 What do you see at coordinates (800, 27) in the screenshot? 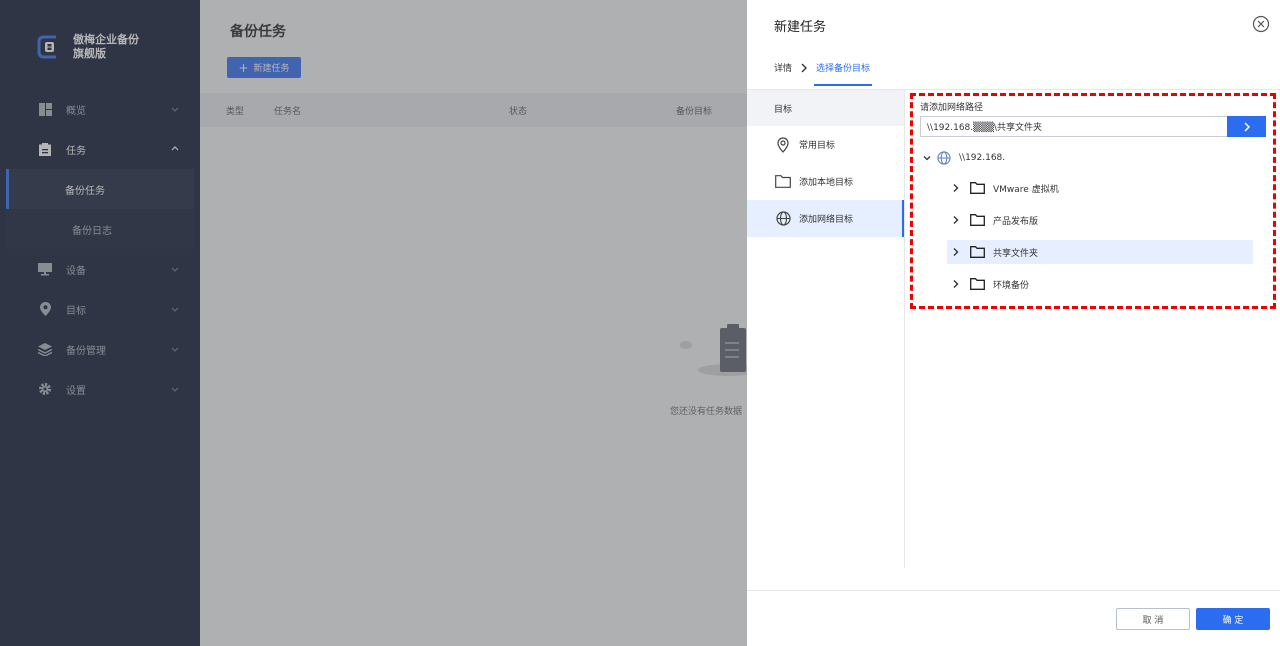
I see `drawer-title: 新建任务` at bounding box center [800, 27].